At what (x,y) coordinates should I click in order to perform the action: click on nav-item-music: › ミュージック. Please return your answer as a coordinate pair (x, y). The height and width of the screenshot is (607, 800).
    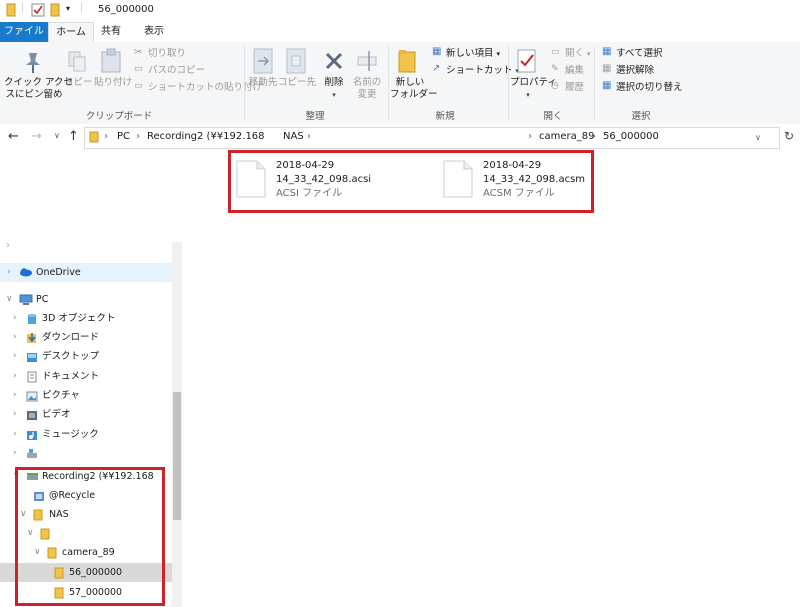
    Looking at the image, I should click on (86, 434).